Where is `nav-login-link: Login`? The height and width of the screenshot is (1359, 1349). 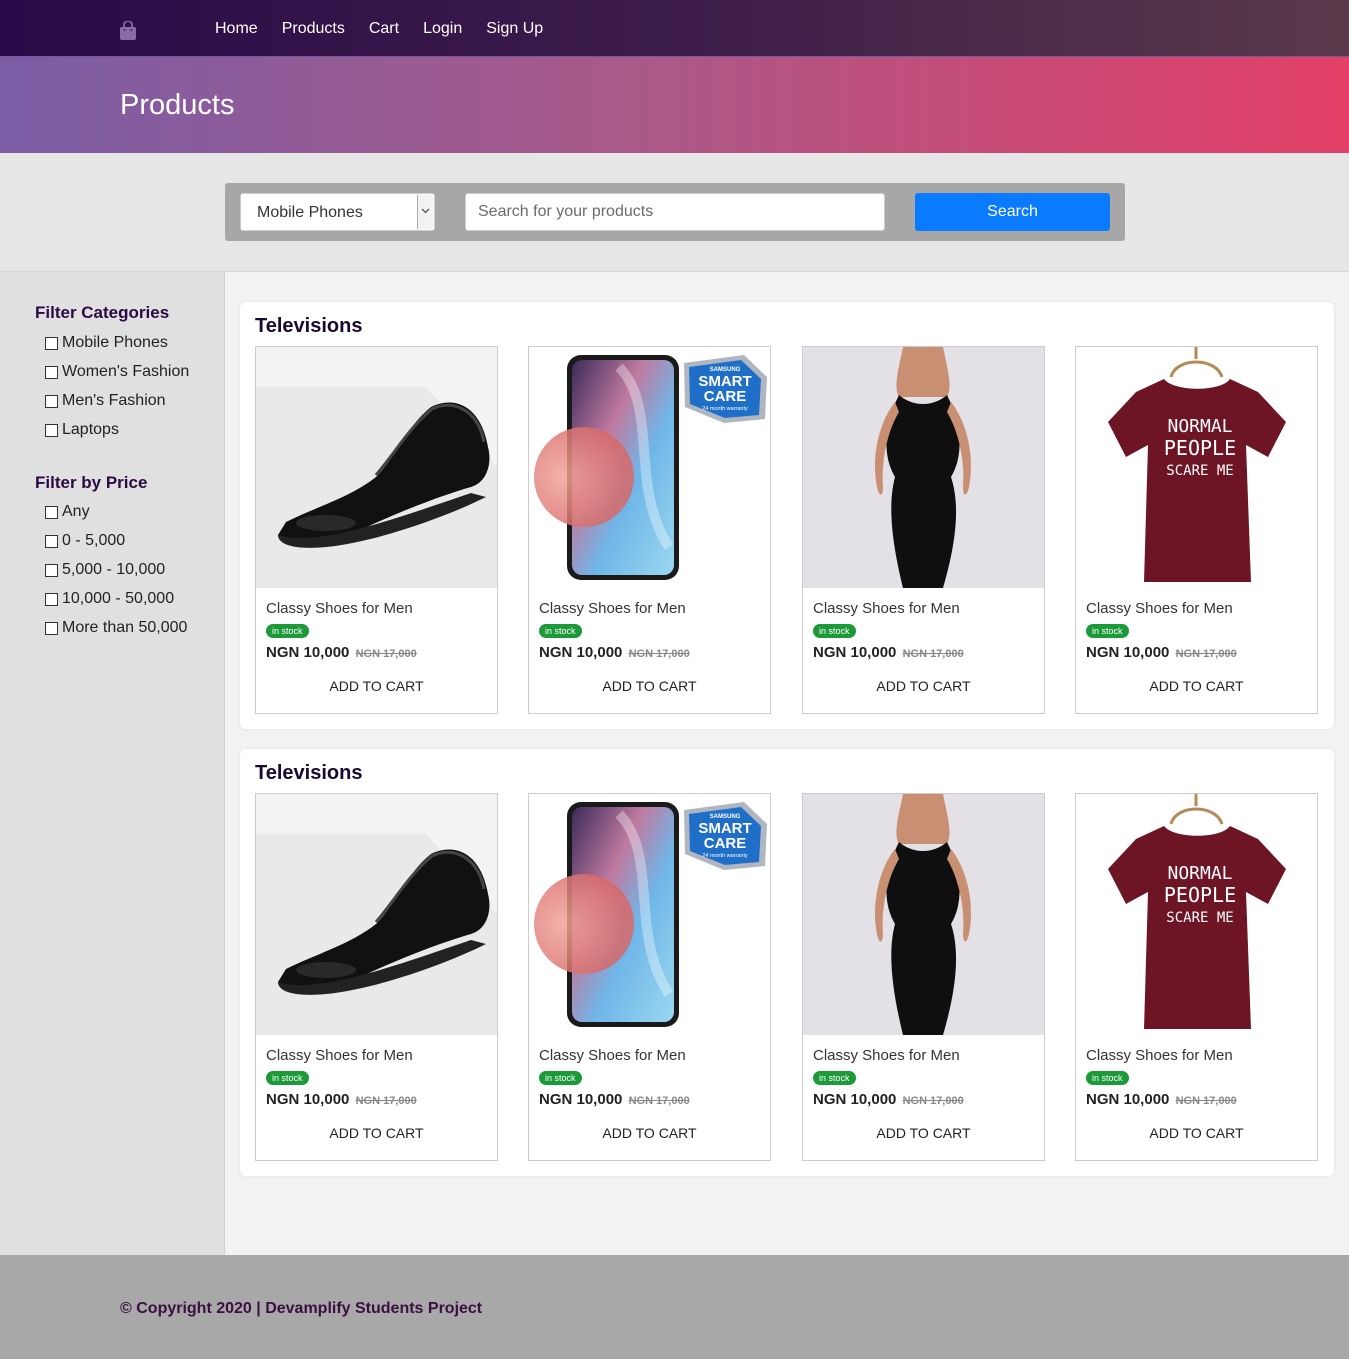
nav-login-link: Login is located at coordinates (442, 29).